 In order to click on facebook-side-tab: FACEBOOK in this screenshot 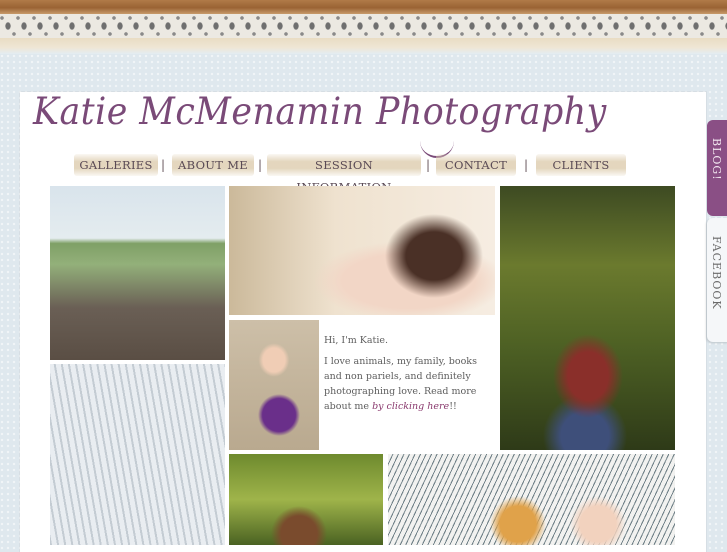, I will do `click(717, 280)`.